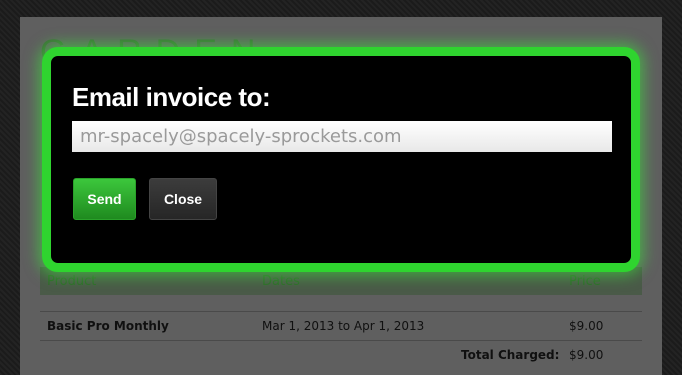  I want to click on row-product: Basic Pro Monthly, so click(108, 326).